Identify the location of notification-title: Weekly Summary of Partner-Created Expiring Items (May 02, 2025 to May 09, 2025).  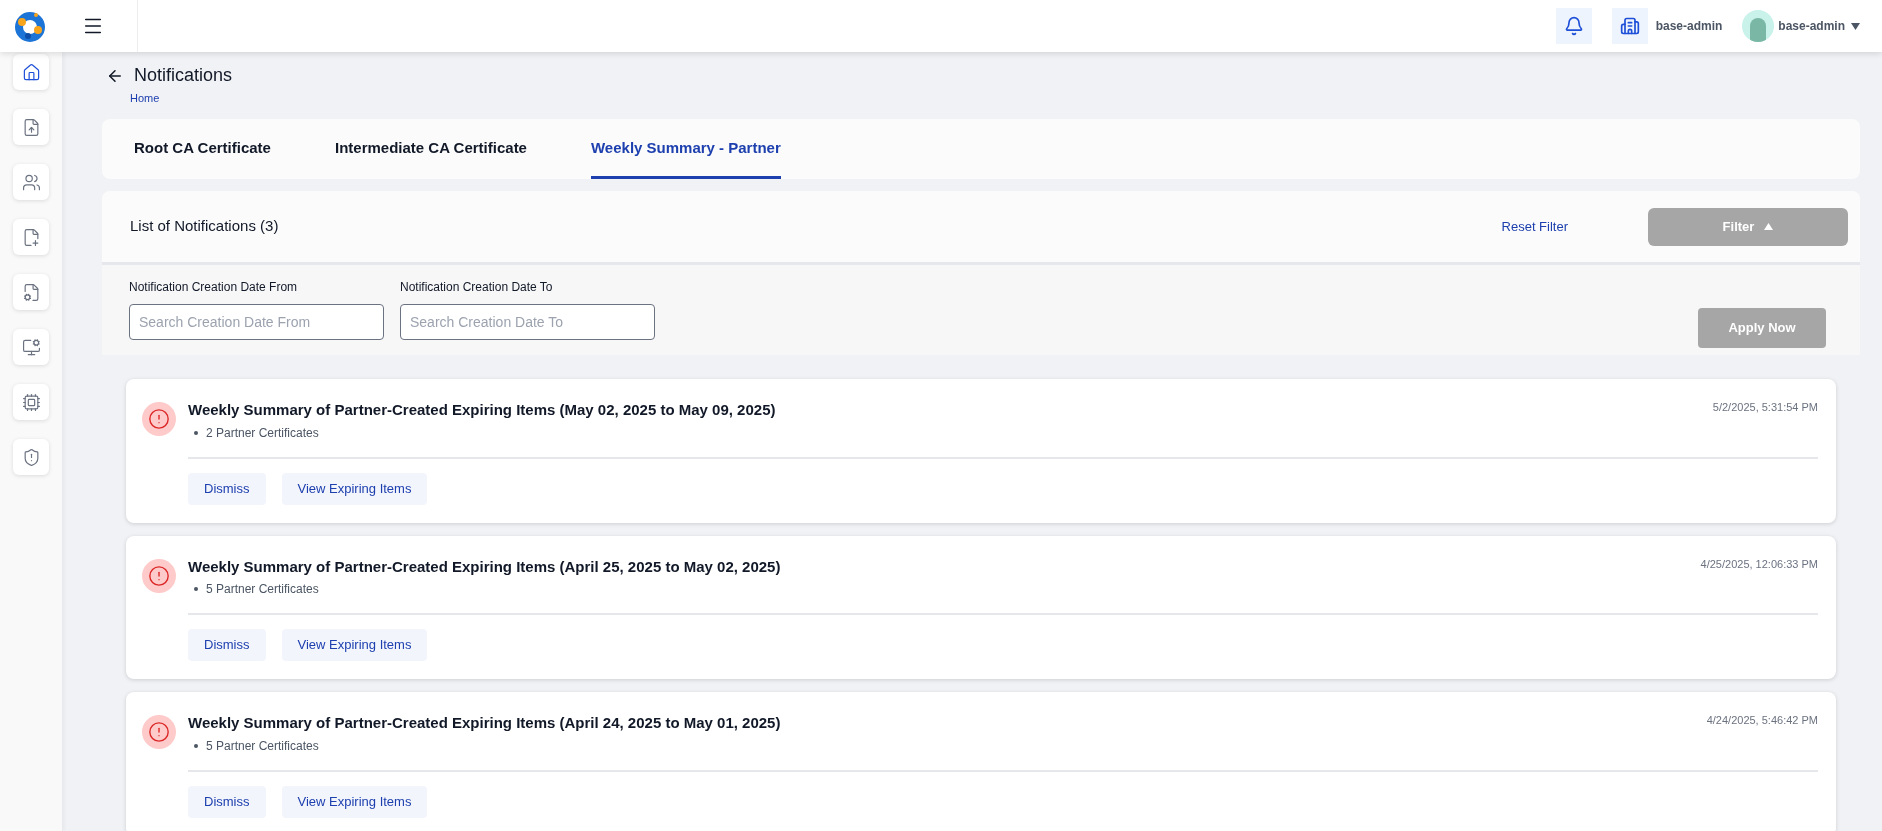
(482, 410).